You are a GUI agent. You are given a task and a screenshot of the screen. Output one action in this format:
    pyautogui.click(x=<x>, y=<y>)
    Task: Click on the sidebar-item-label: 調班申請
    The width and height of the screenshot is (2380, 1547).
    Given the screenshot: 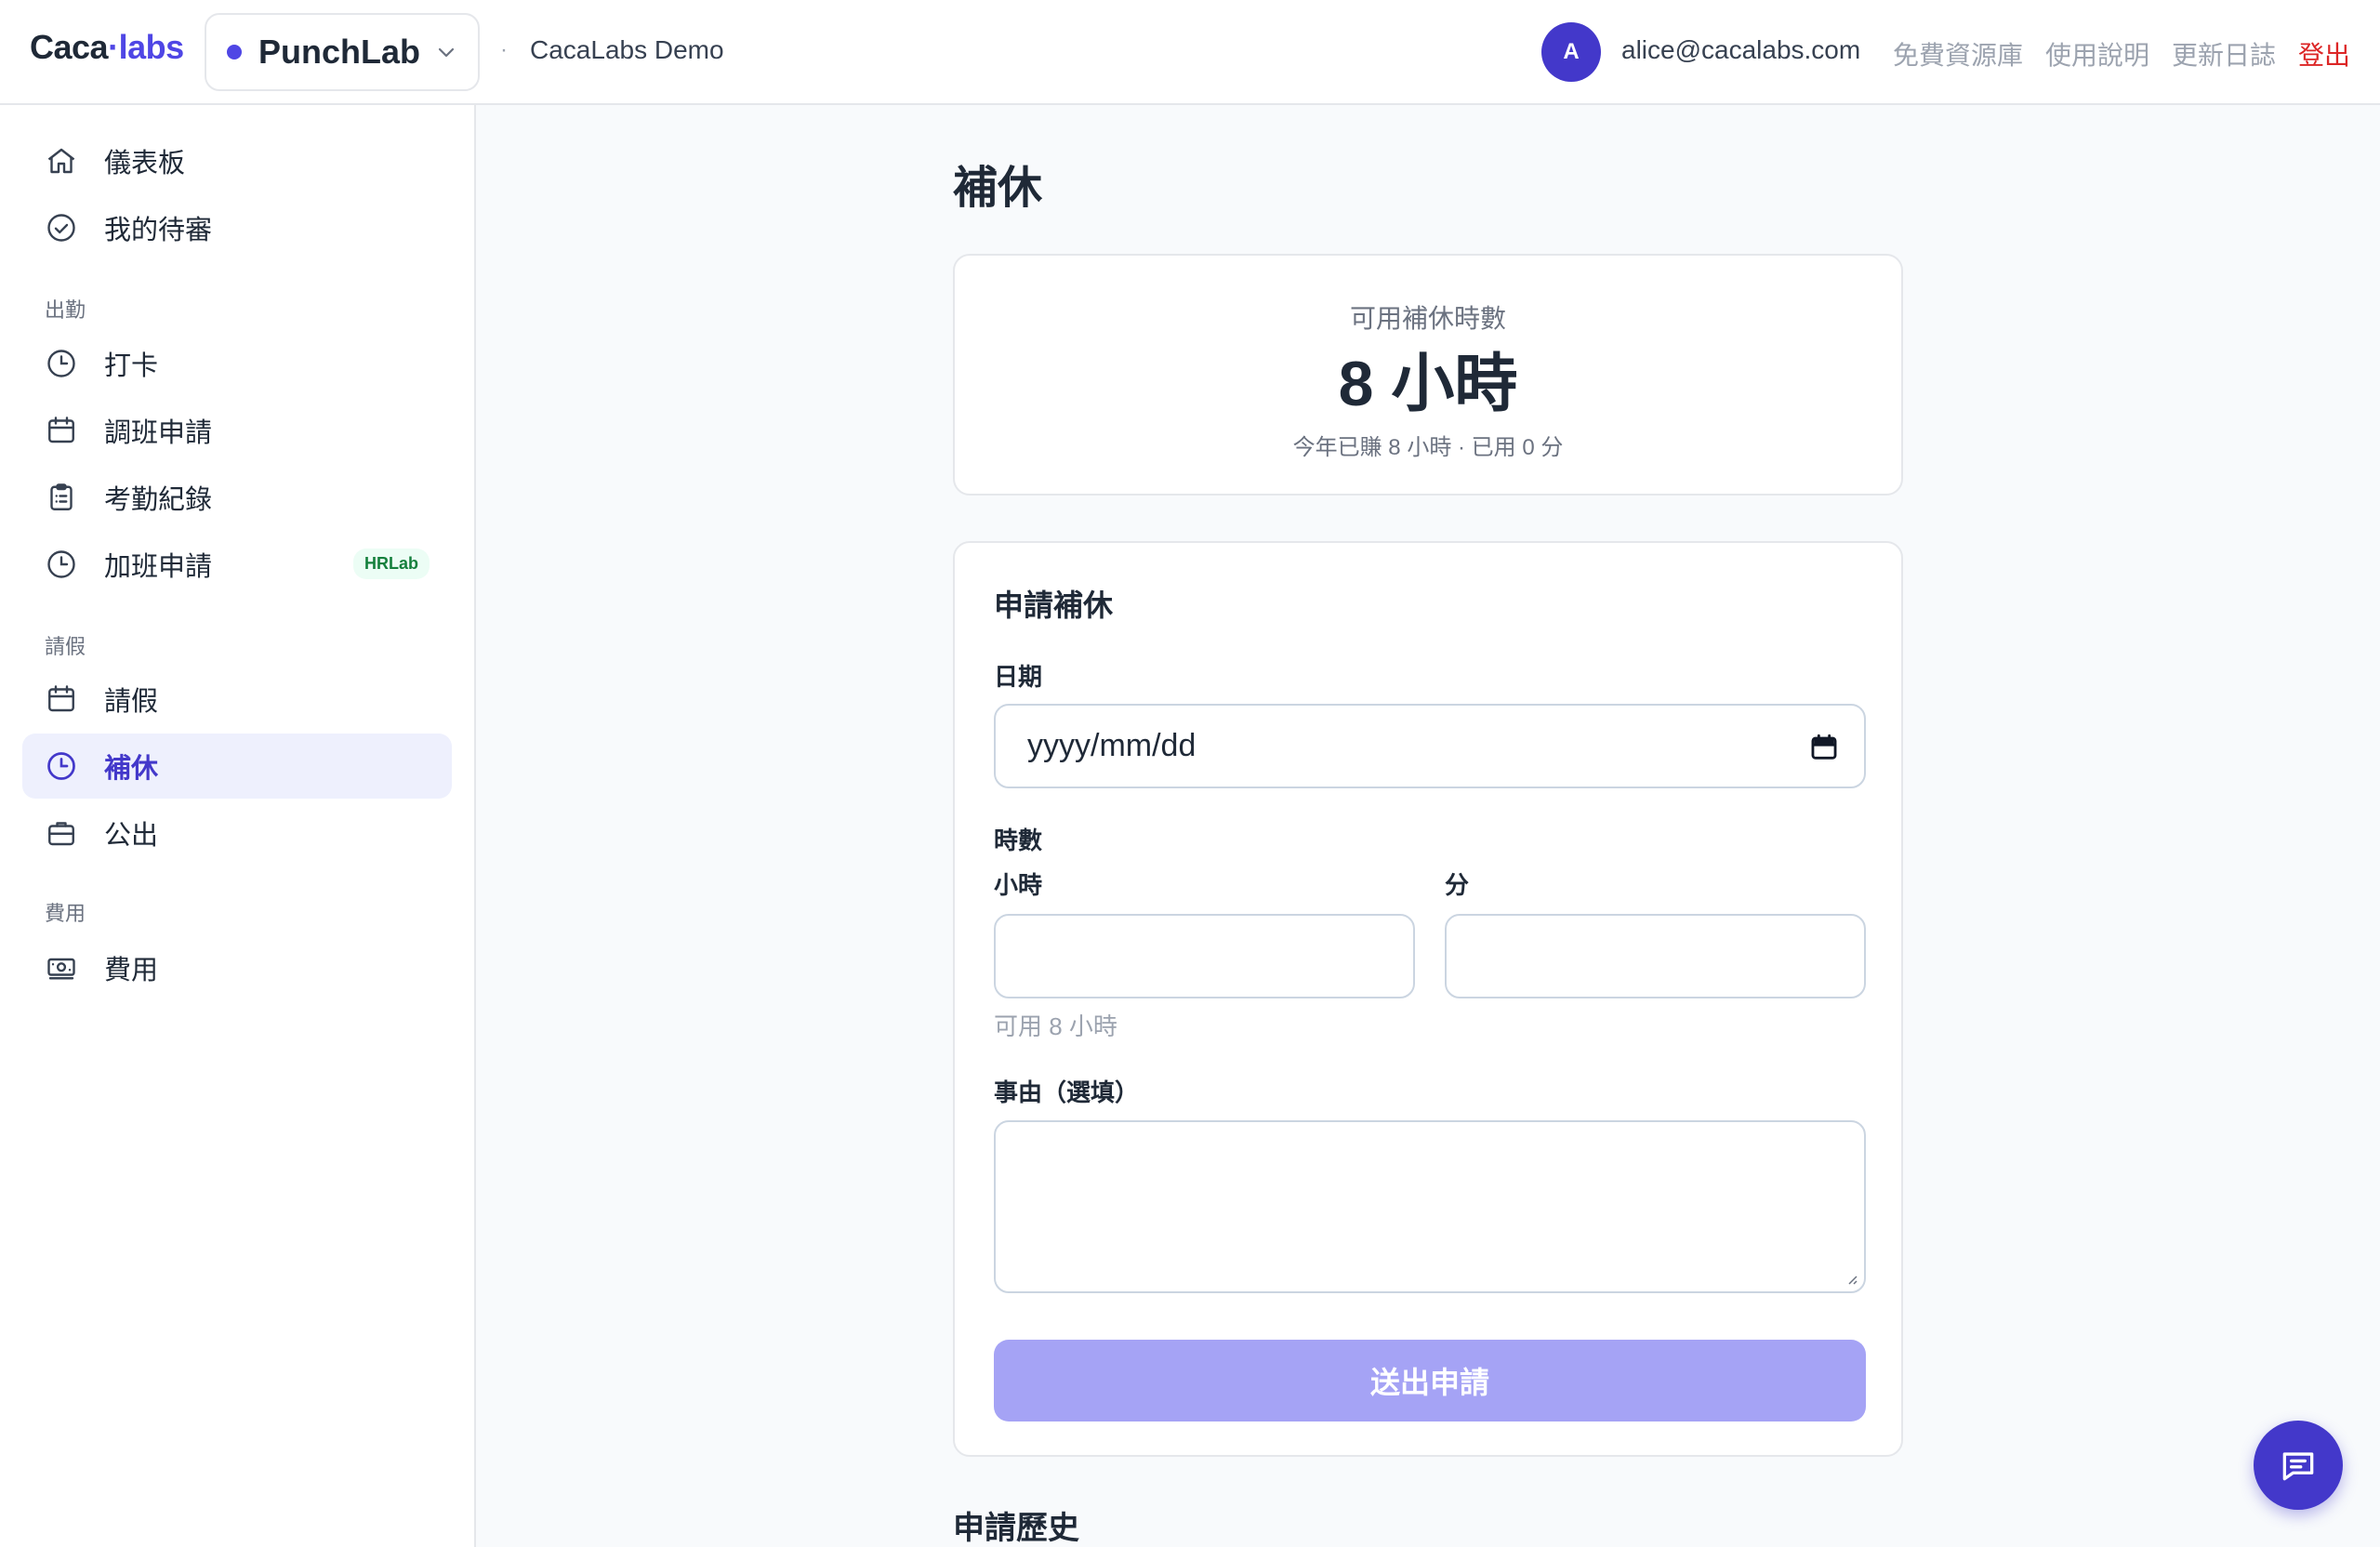 What is the action you would take?
    pyautogui.click(x=158, y=433)
    